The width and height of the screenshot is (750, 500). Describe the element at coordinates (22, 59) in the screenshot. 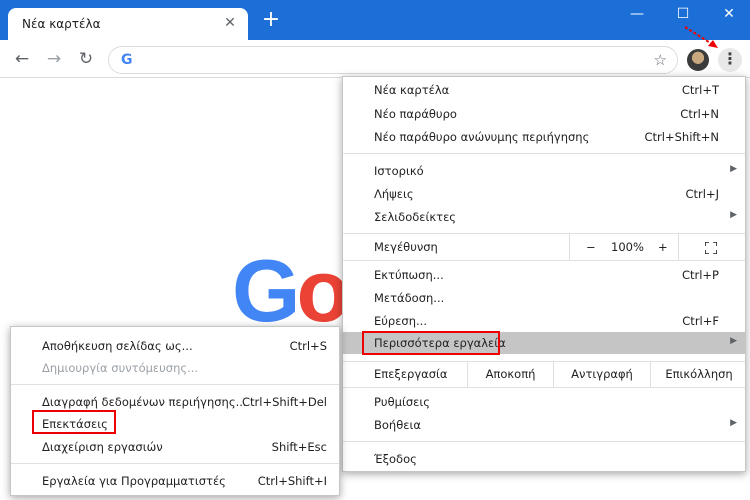

I see `back-icon: ←` at that location.